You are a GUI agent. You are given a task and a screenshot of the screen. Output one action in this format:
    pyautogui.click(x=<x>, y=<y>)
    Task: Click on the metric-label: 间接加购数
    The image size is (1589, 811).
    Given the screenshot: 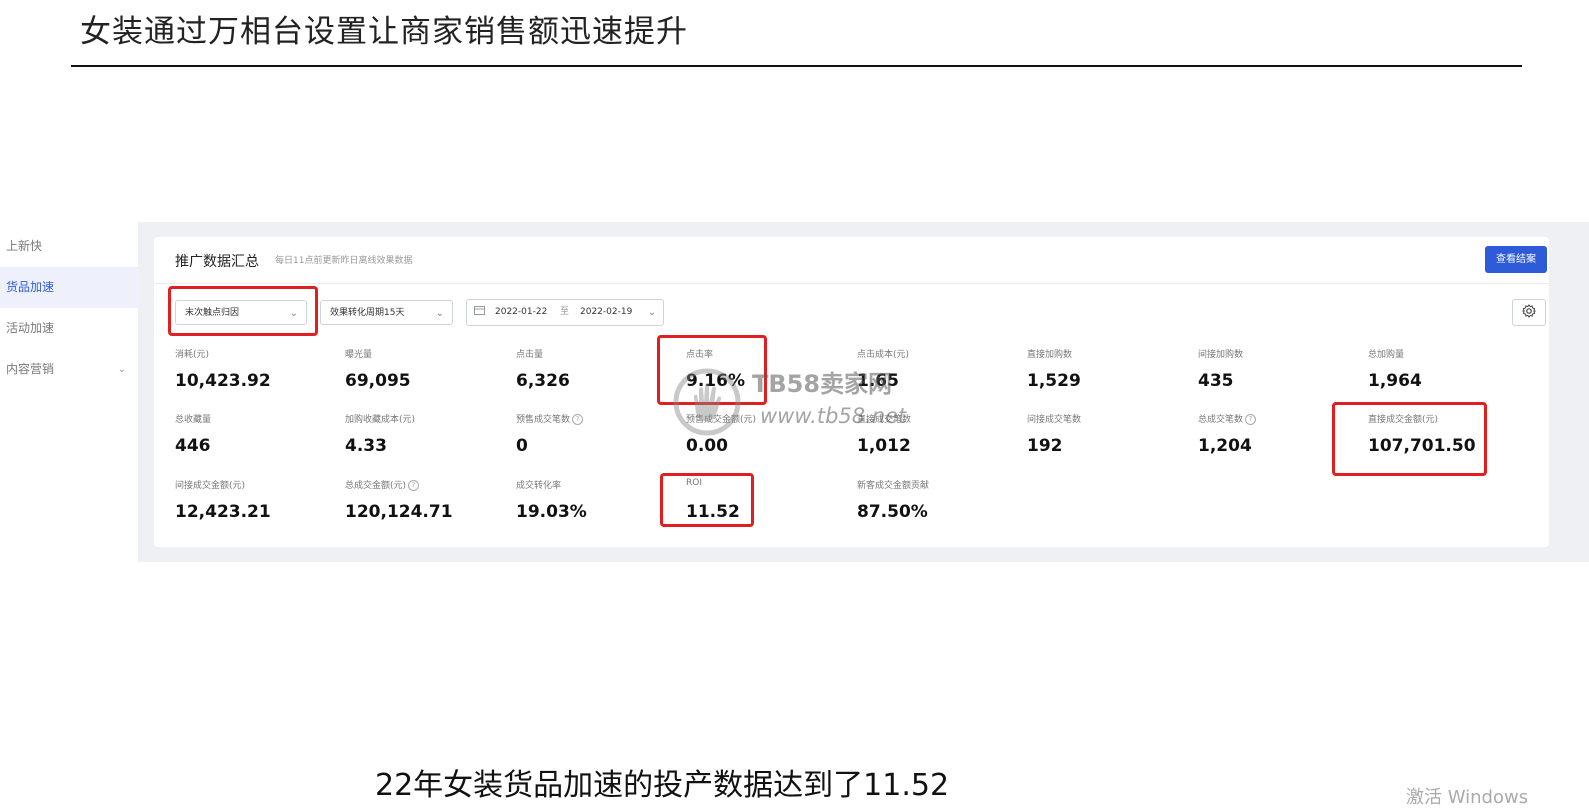 What is the action you would take?
    pyautogui.click(x=1221, y=355)
    